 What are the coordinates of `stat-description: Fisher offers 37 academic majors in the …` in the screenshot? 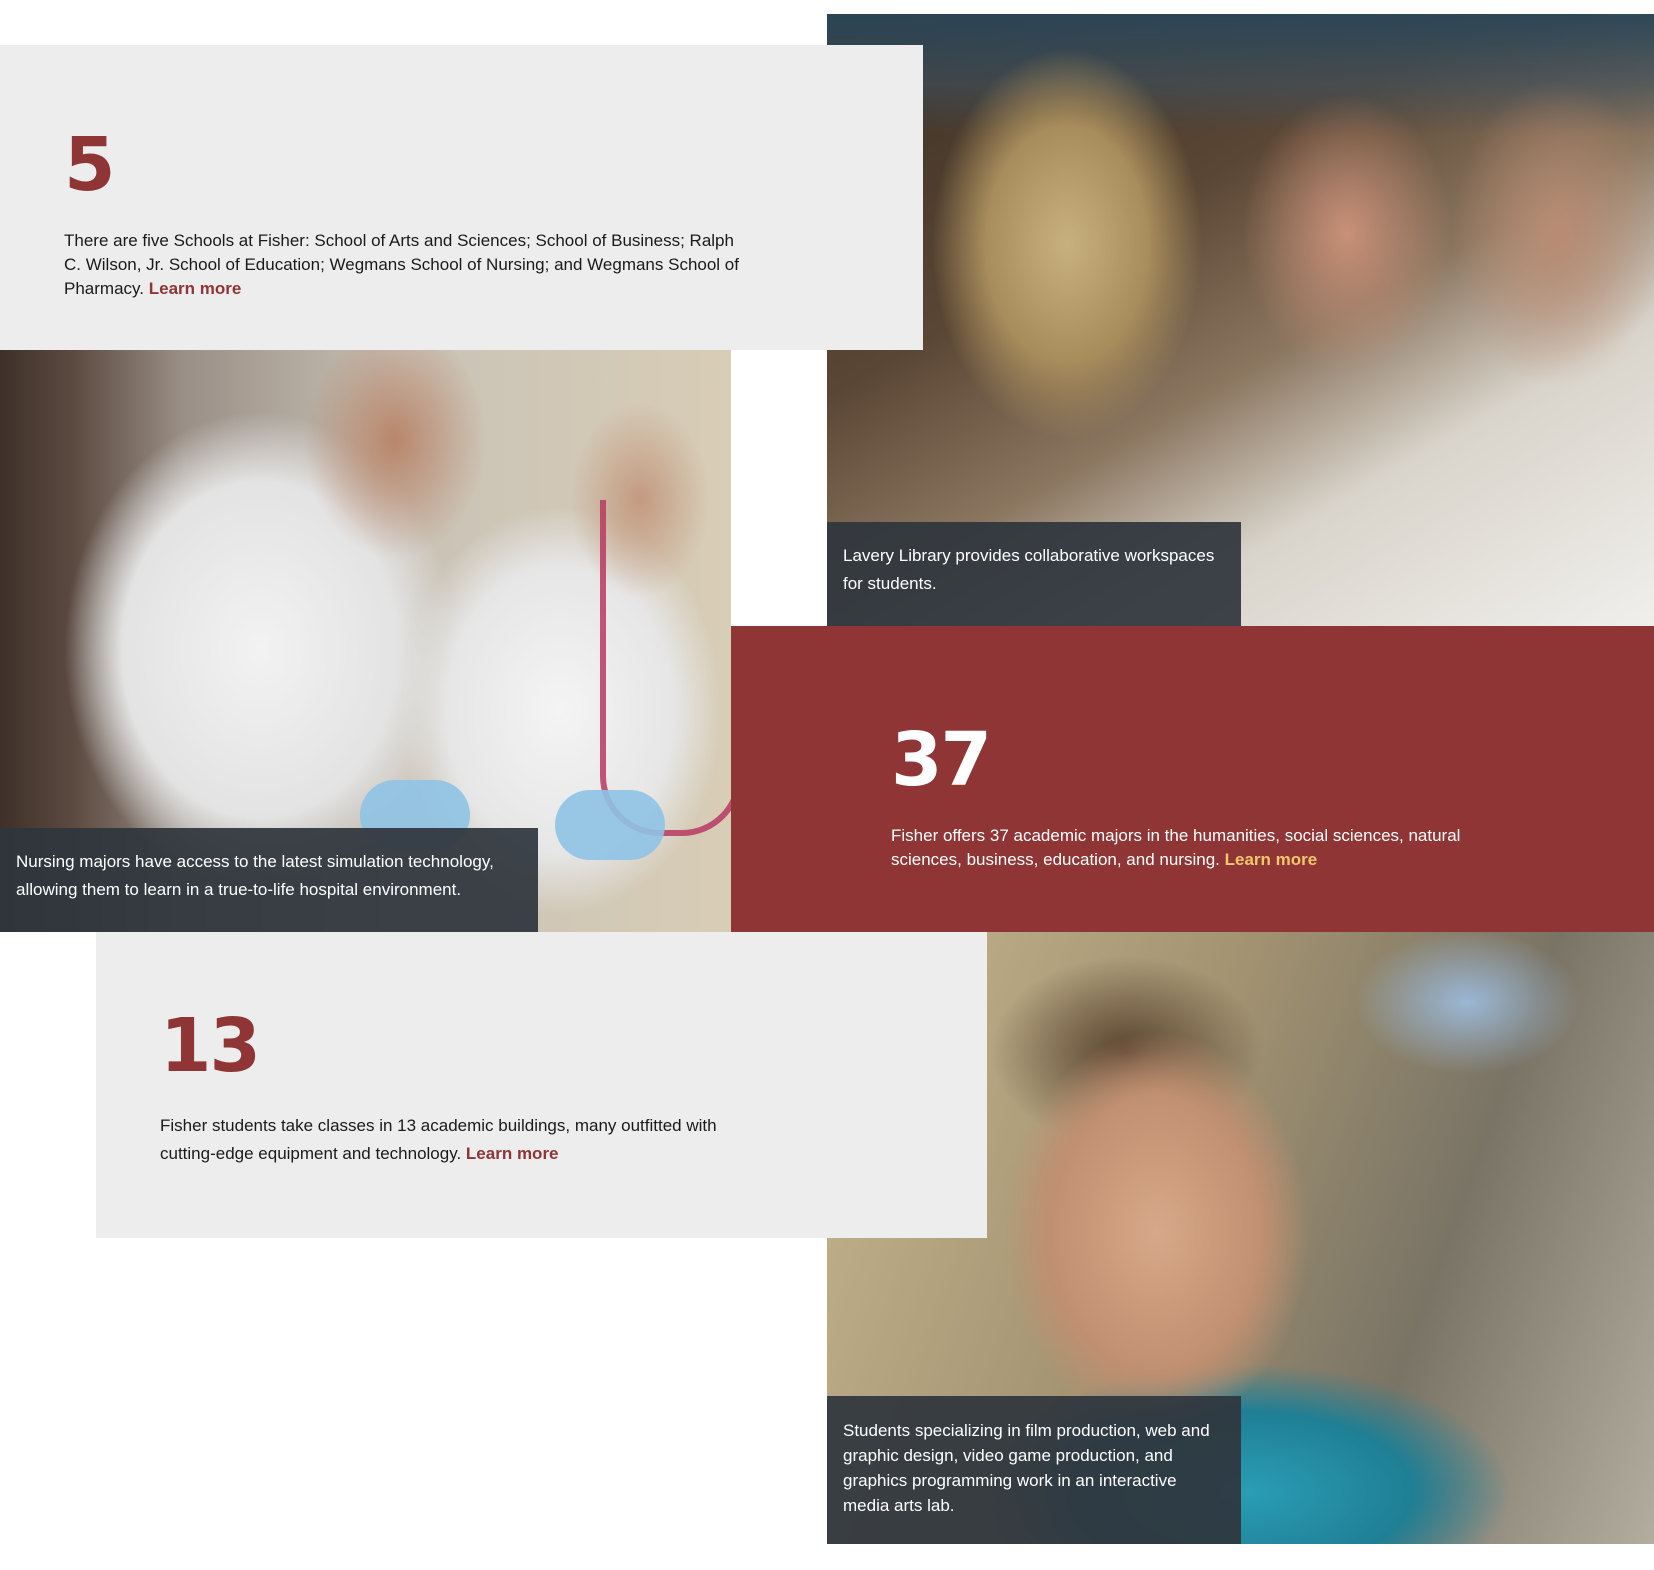 It's located at (1211, 848).